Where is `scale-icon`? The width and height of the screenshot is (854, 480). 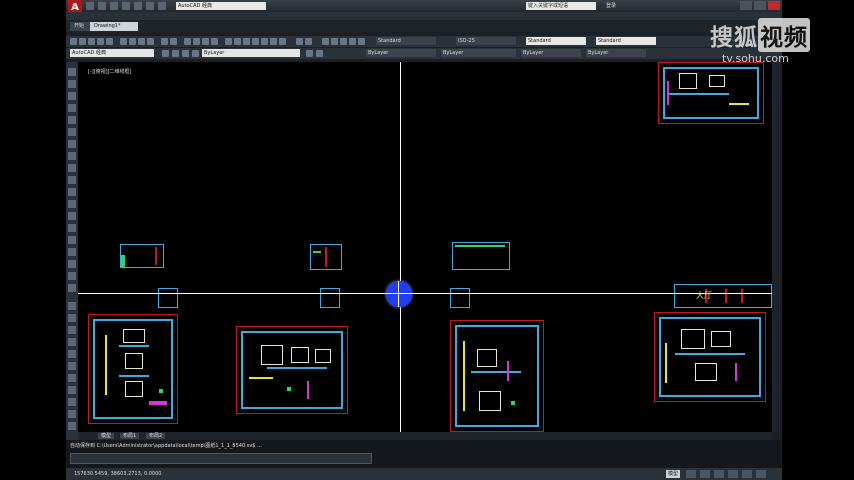
scale-icon is located at coordinates (72, 390).